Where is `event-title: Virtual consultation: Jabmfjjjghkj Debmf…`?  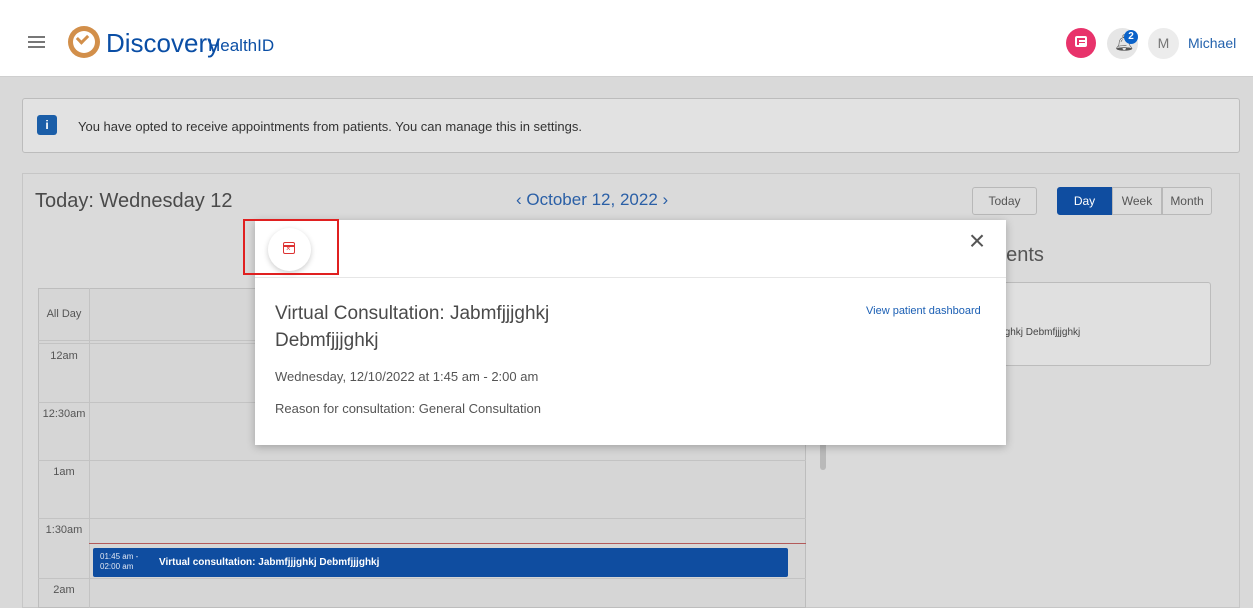 event-title: Virtual consultation: Jabmfjjjghkj Debmf… is located at coordinates (269, 562).